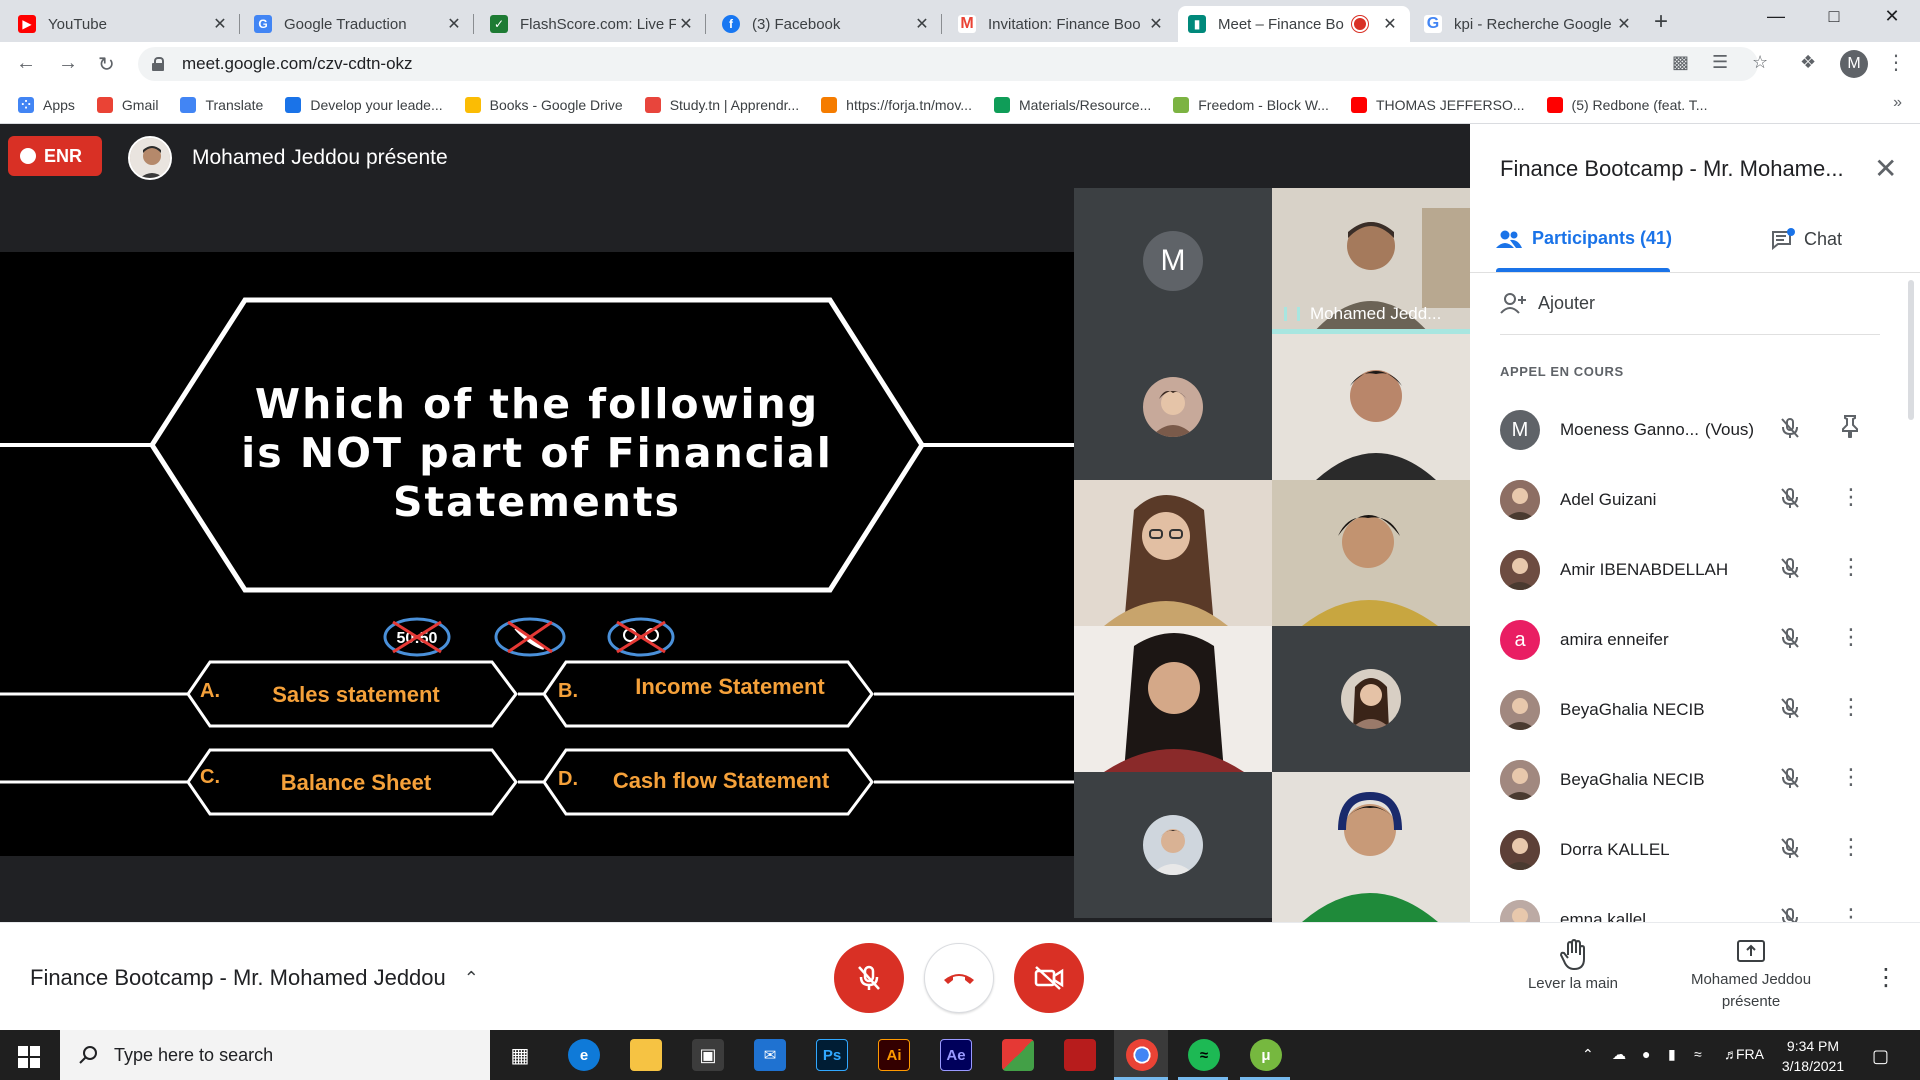 The width and height of the screenshot is (1920, 1080). What do you see at coordinates (1294, 24) in the screenshot?
I see `tab-meet-active: ▮ Meet – Finance Bo ✕` at bounding box center [1294, 24].